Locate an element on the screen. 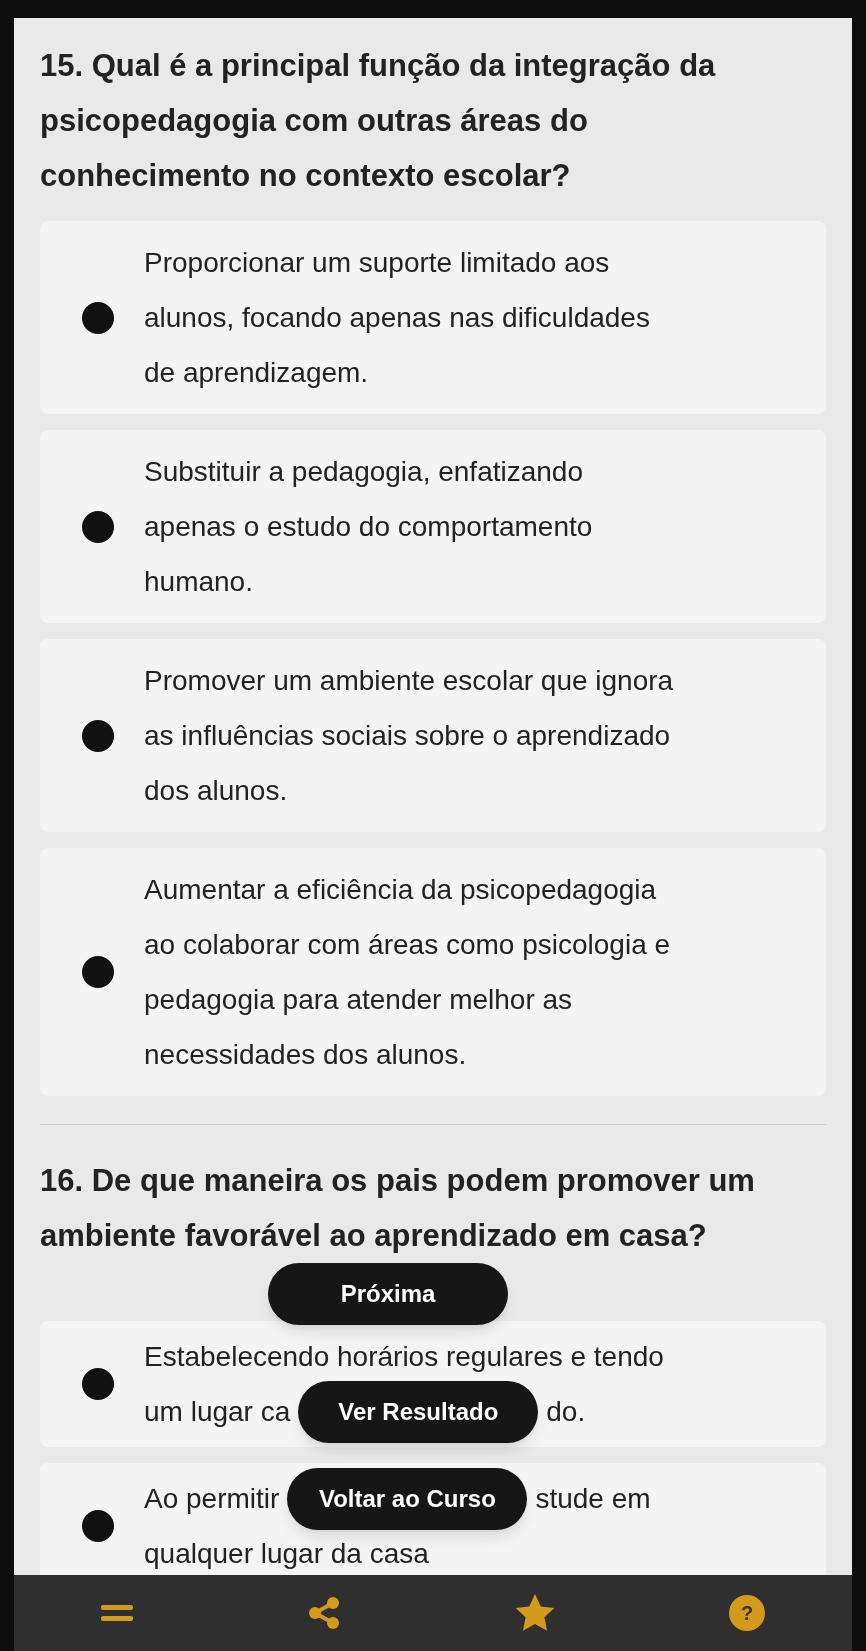 This screenshot has height=1651, width=866. option-text: Proporcionar um suporte limitado aos is located at coordinates (377, 262).